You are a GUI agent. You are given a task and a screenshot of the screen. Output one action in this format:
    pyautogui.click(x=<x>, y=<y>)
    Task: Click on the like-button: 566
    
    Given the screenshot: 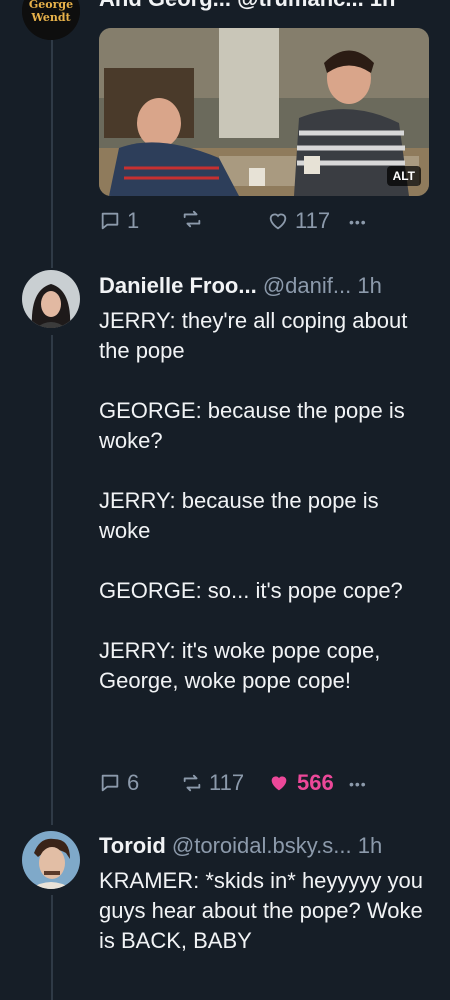 What is the action you would take?
    pyautogui.click(x=300, y=783)
    